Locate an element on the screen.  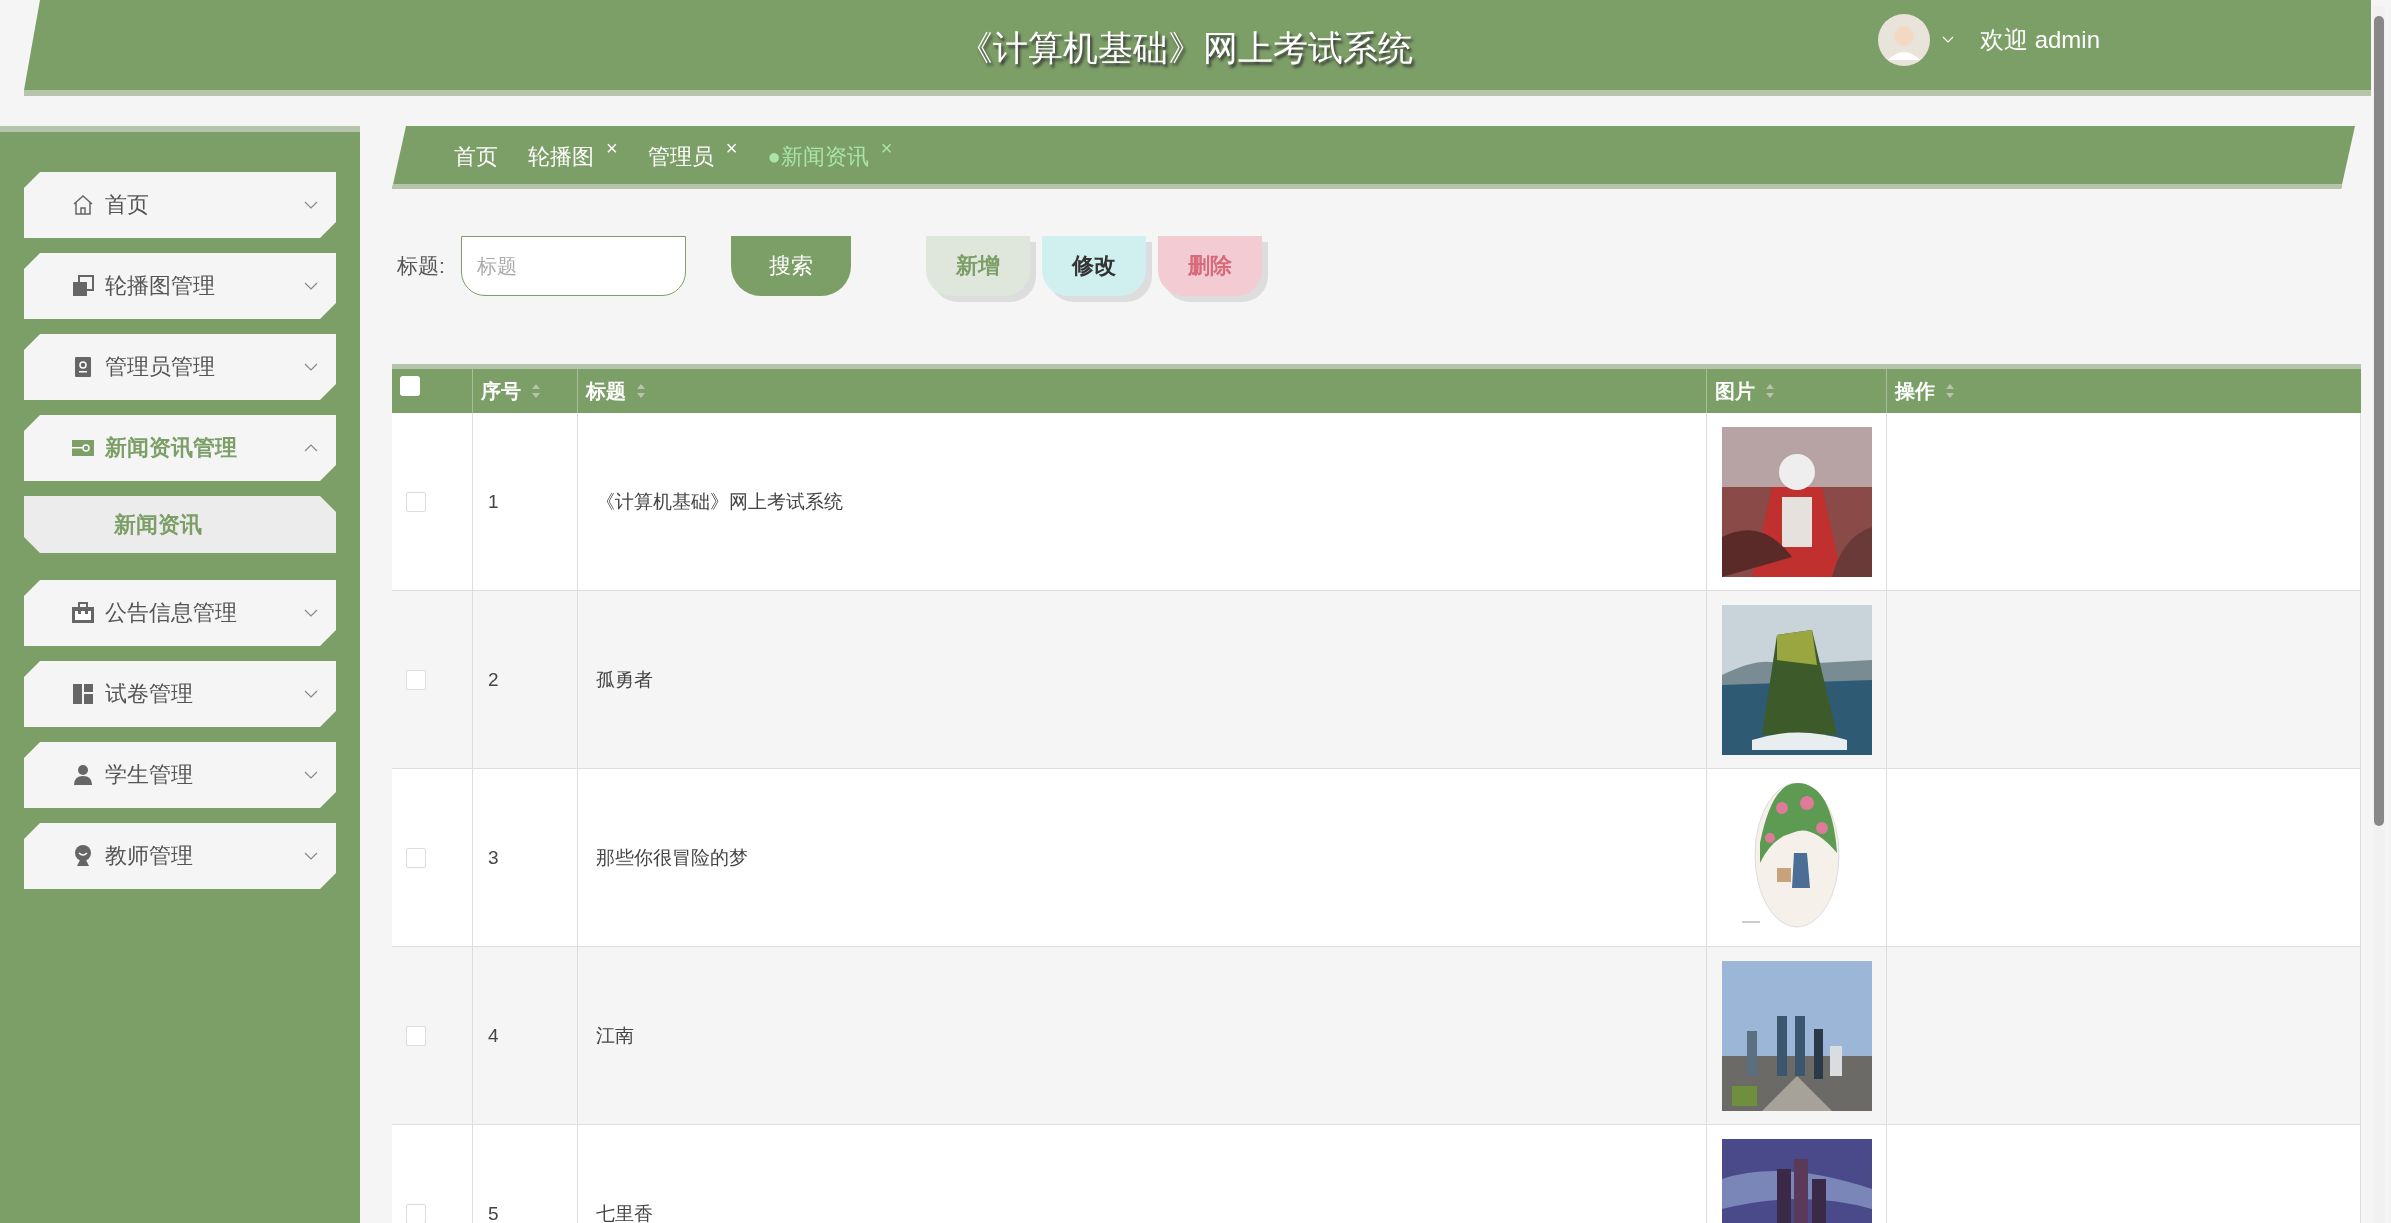
menu-item: 学生管理 is located at coordinates (180, 775).